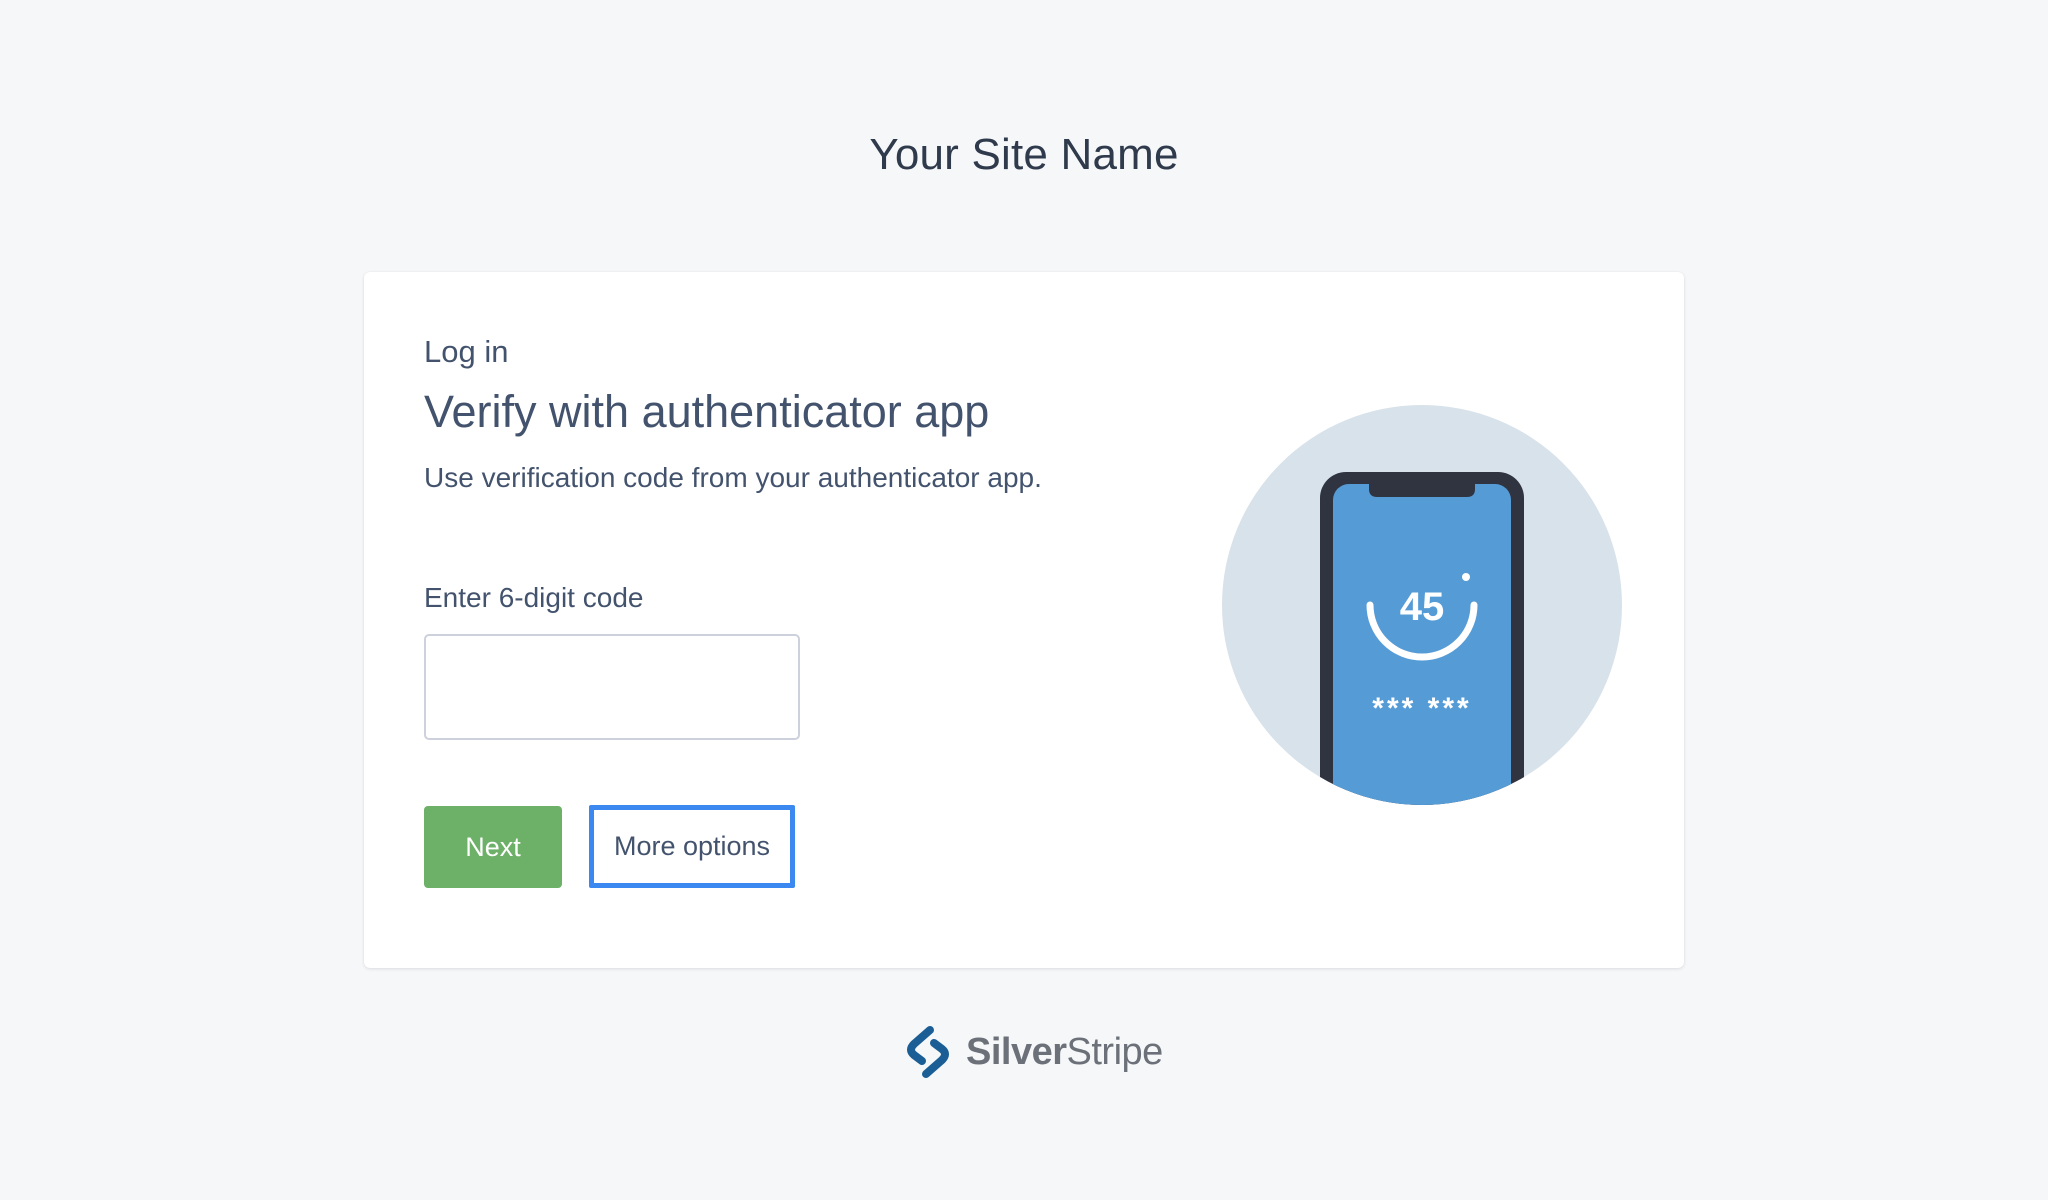  What do you see at coordinates (707, 411) in the screenshot?
I see `page-title: Verify with authenticator app` at bounding box center [707, 411].